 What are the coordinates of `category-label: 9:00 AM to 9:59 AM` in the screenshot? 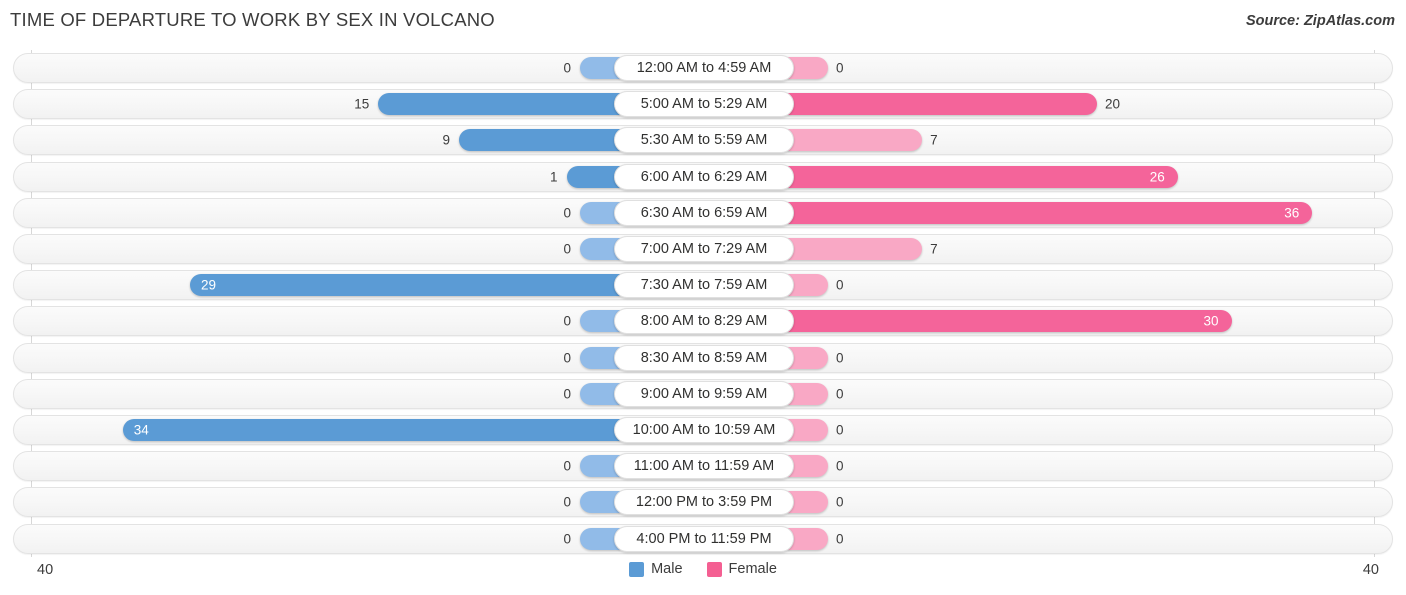 It's located at (704, 393).